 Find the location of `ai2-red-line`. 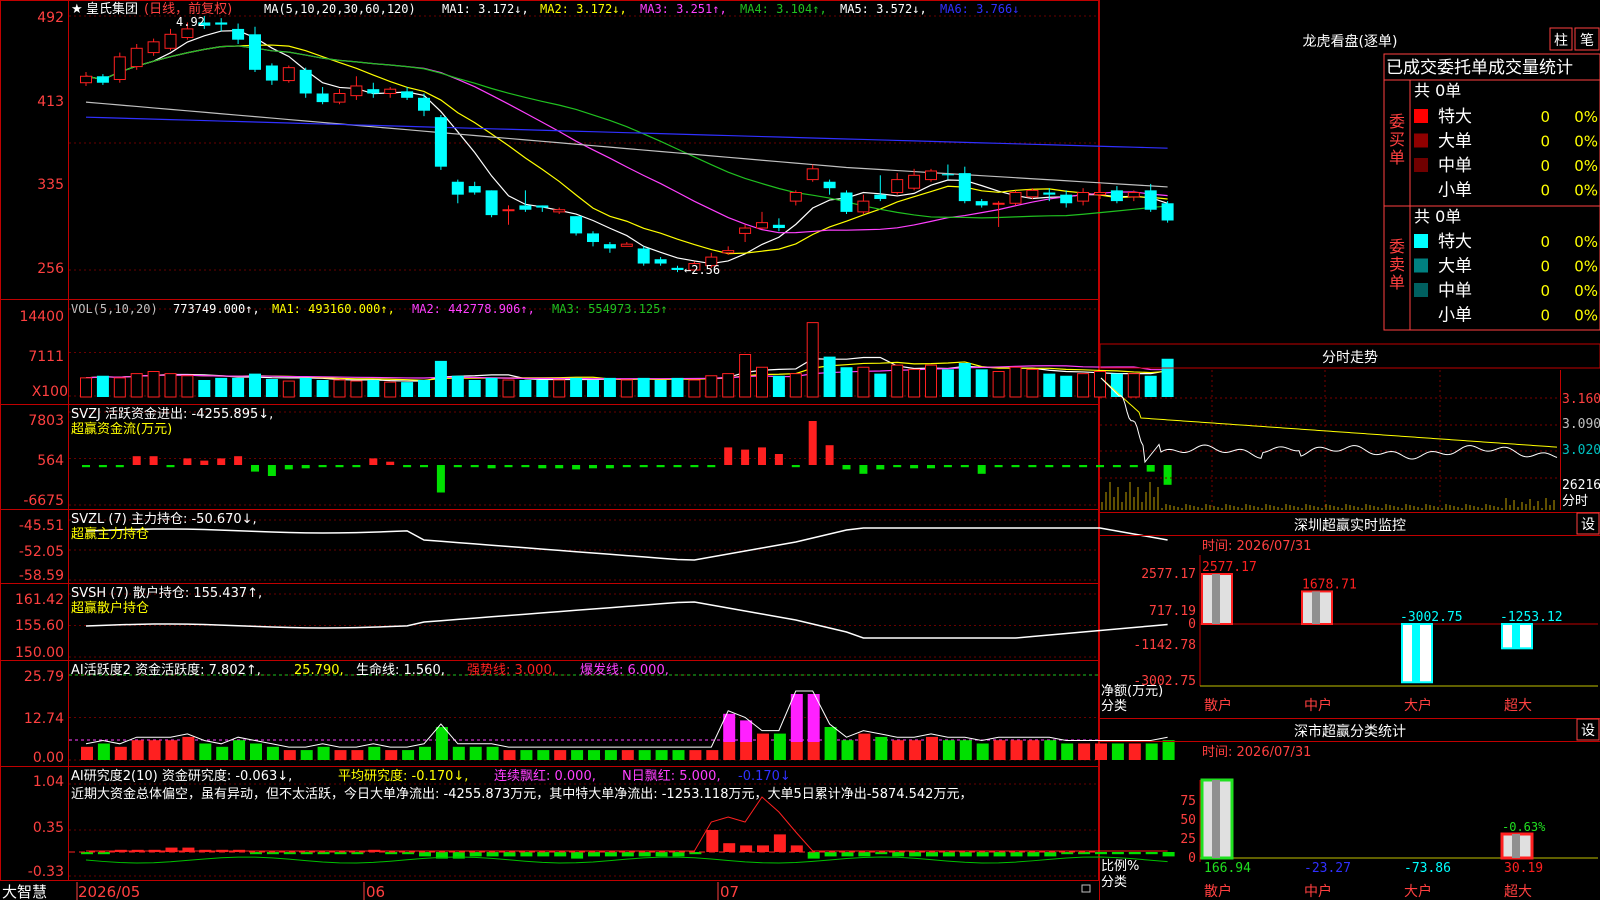

ai2-red-line is located at coordinates (627, 824).